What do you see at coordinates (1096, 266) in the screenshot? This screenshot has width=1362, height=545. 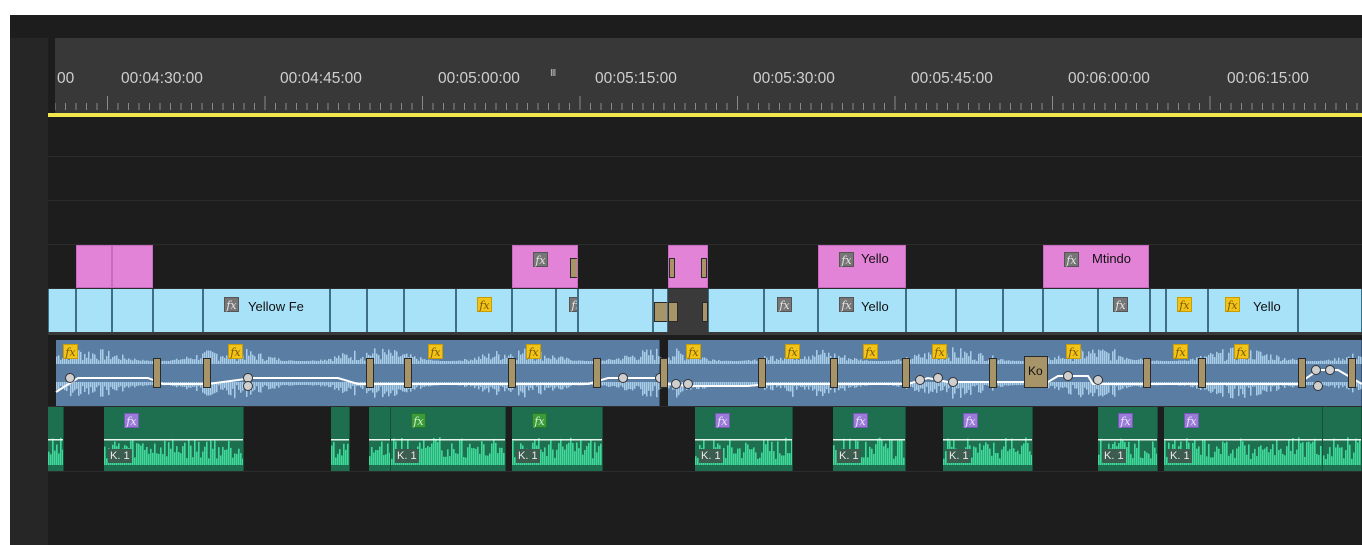 I see `video-clip: fx Mtindo` at bounding box center [1096, 266].